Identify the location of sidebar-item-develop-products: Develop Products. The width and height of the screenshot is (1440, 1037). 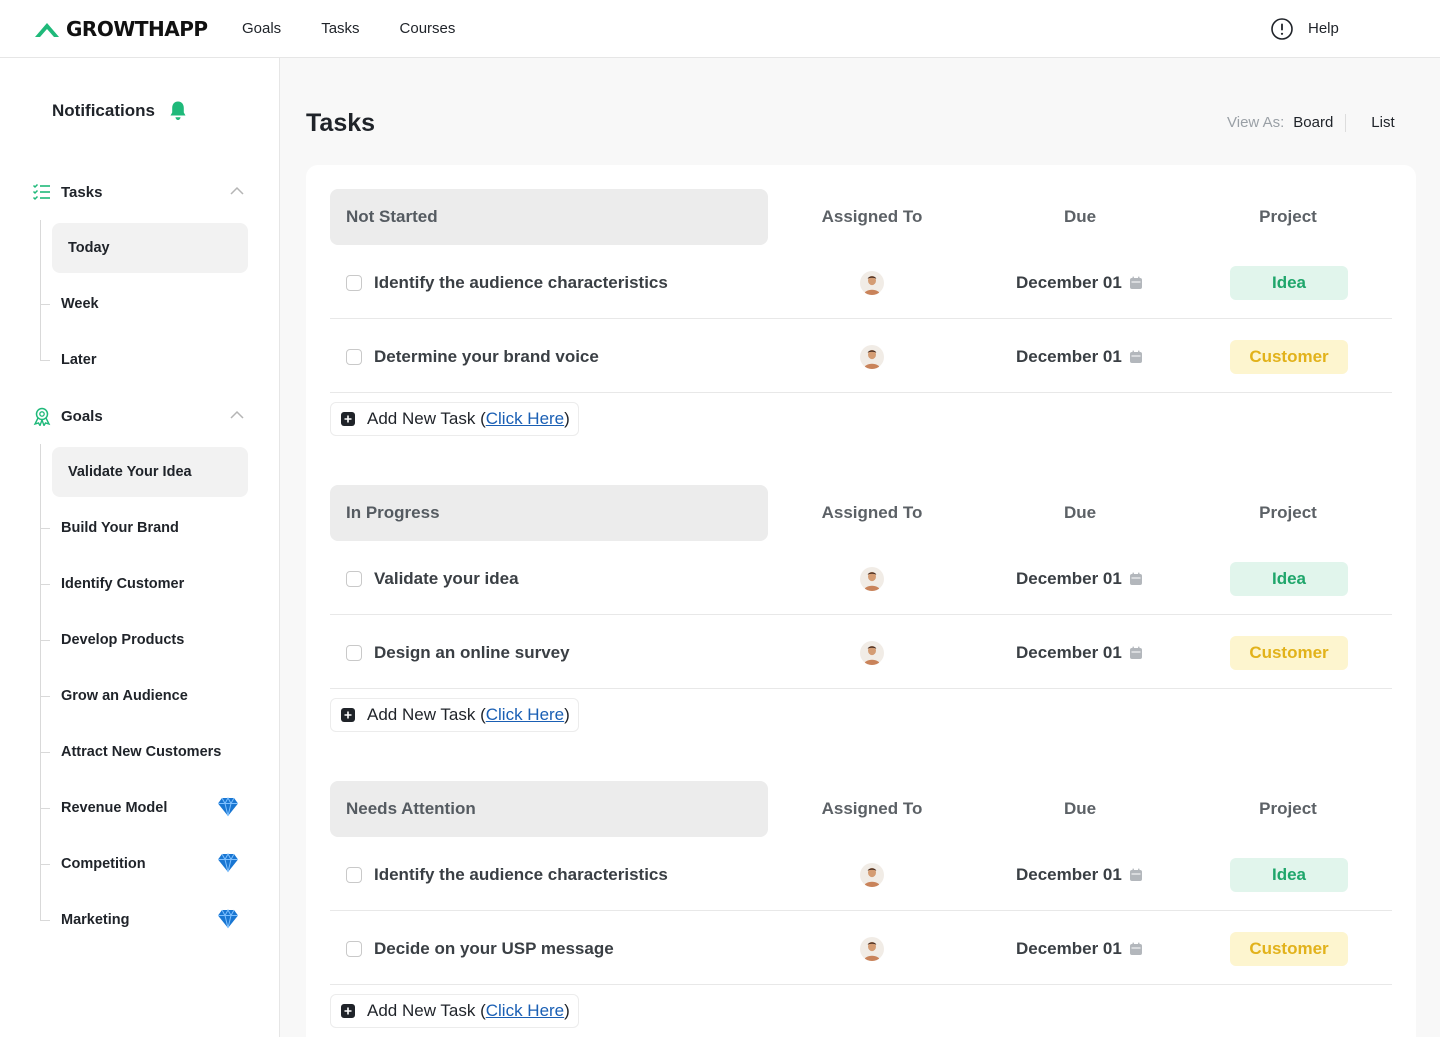
(144, 640).